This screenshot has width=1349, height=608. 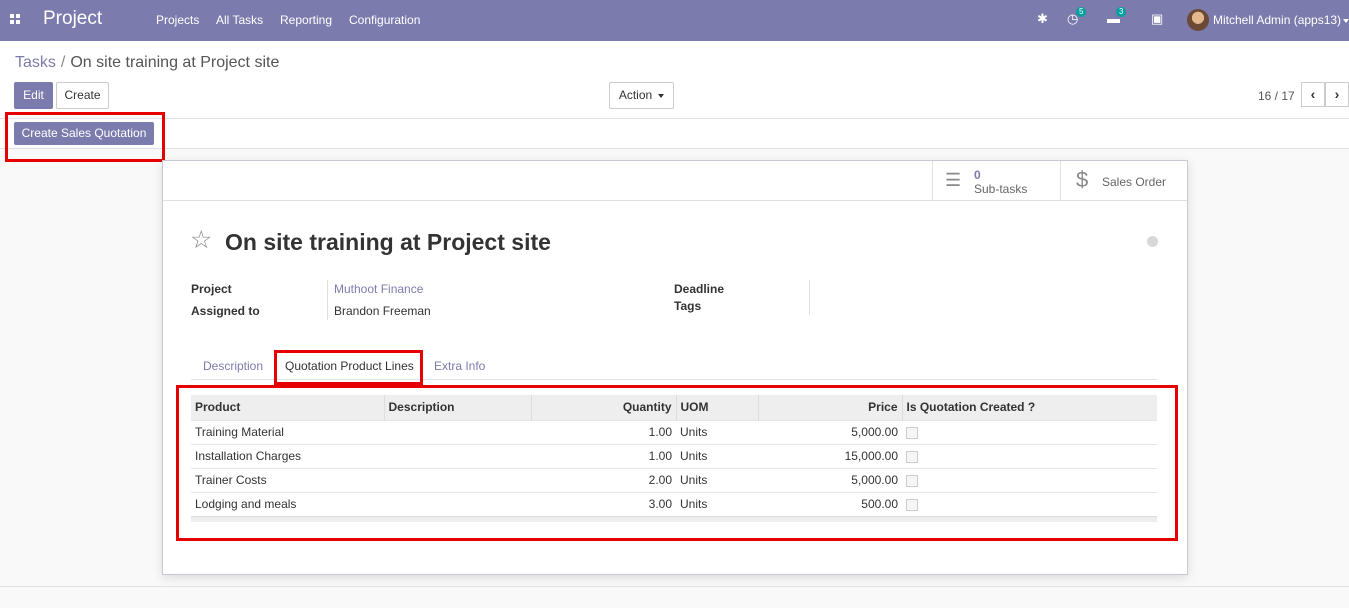 I want to click on gift-icon: ▣, so click(x=1157, y=19).